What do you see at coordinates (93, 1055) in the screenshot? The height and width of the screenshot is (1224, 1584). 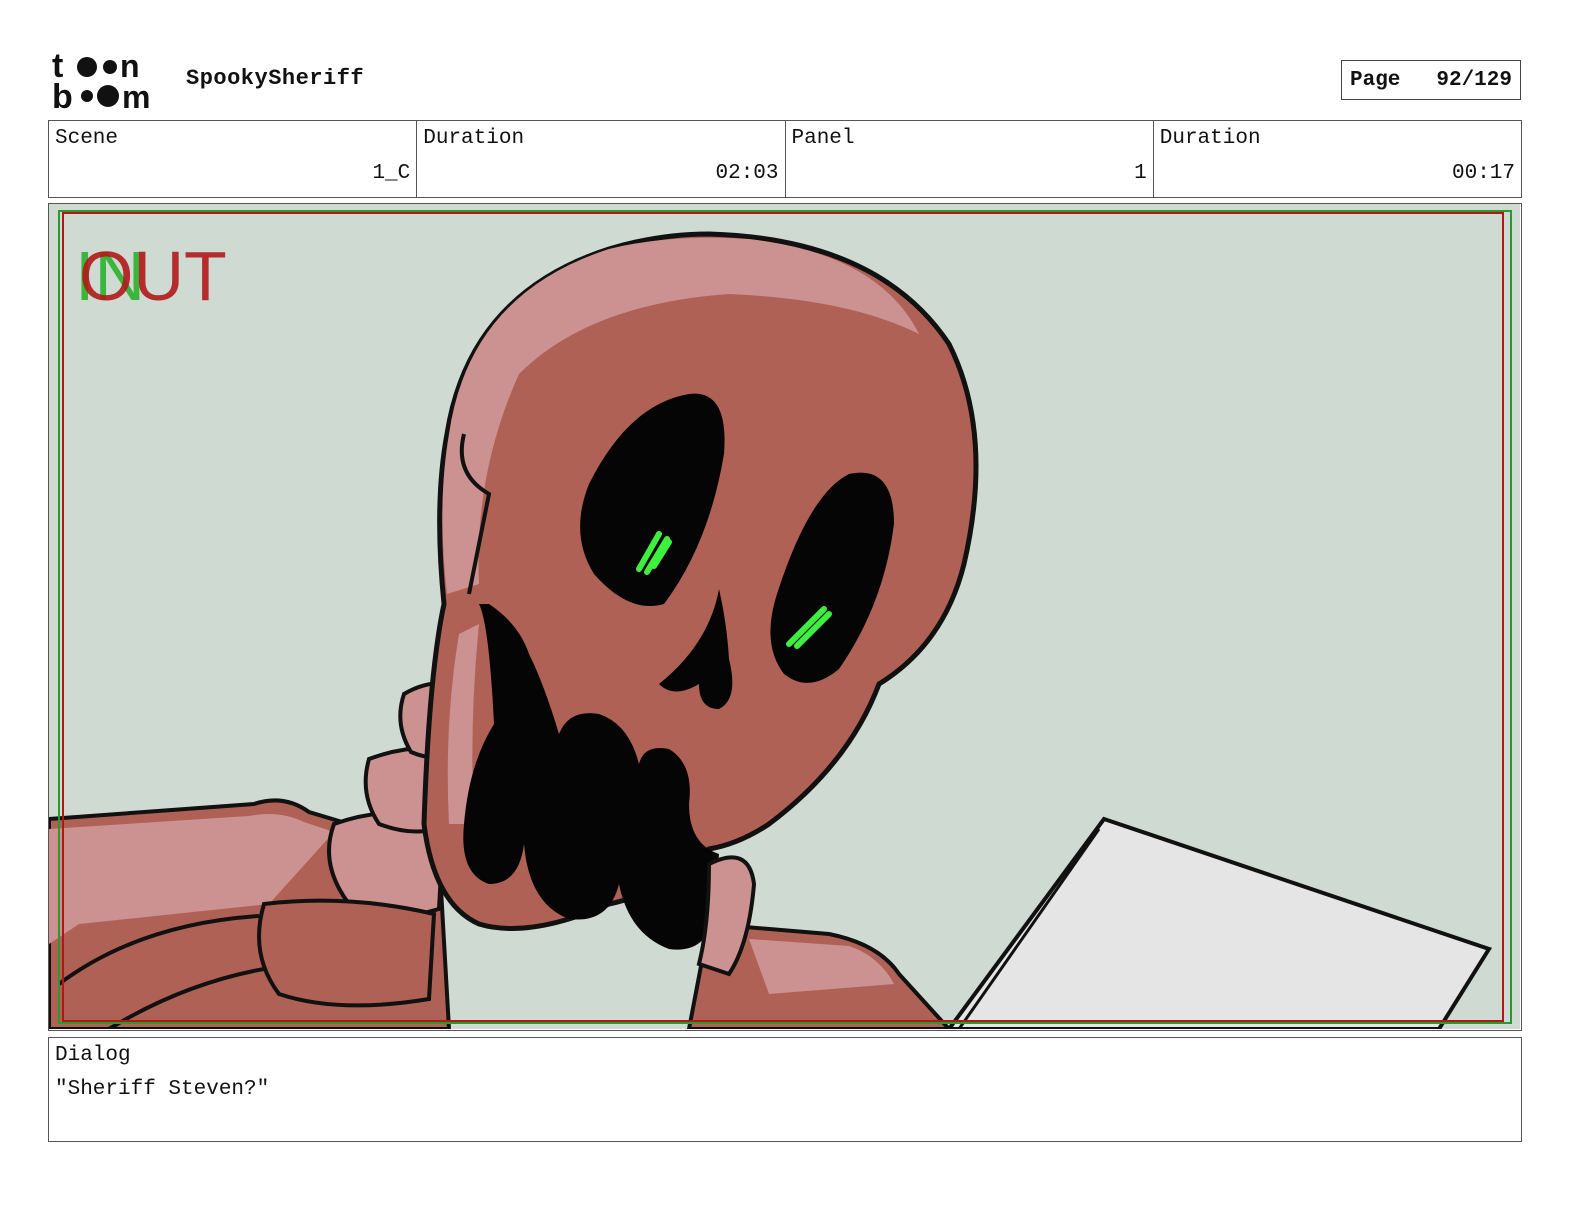 I see `dialog-label: Dialog` at bounding box center [93, 1055].